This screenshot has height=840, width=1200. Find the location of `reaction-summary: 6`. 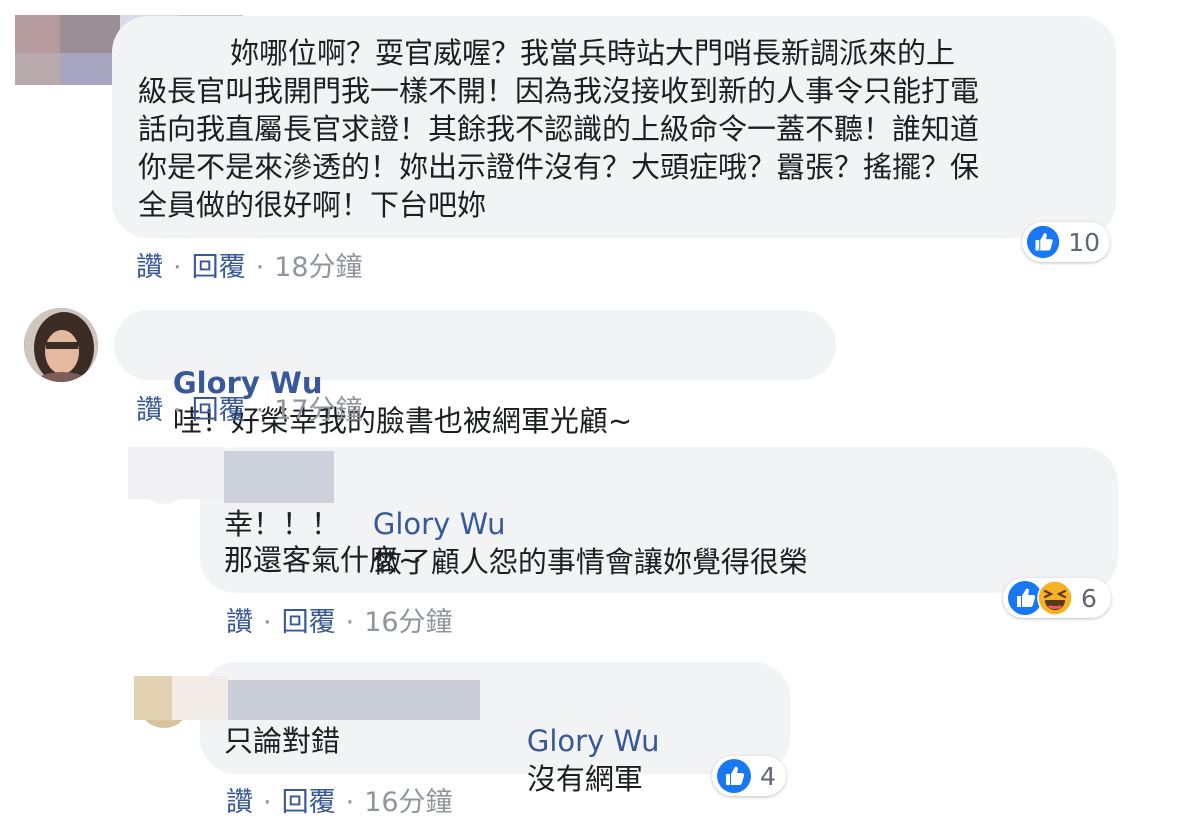

reaction-summary: 6 is located at coordinates (1057, 598).